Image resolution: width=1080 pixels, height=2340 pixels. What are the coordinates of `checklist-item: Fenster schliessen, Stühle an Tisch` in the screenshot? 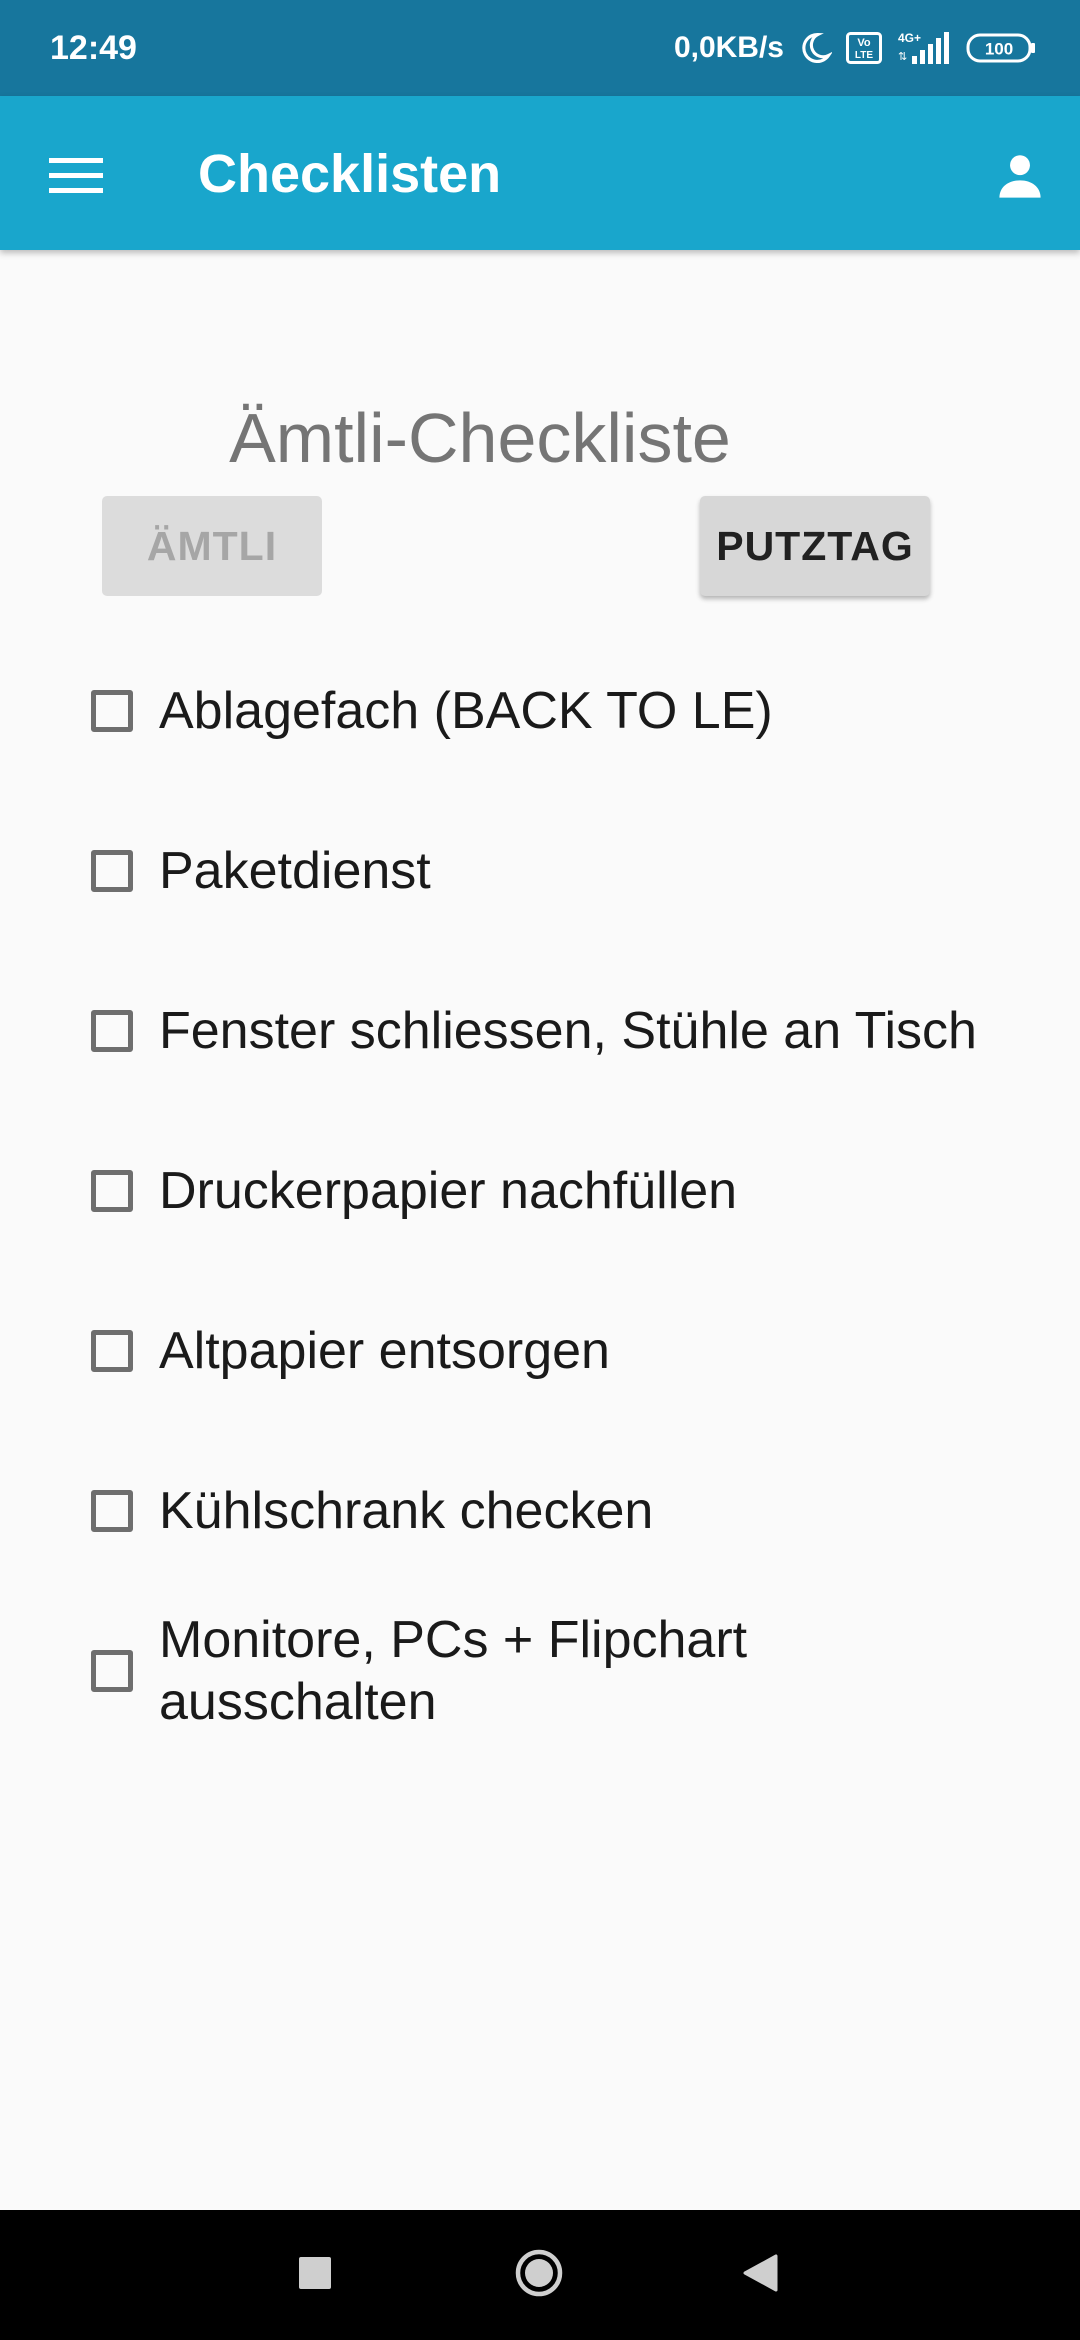 It's located at (561, 1031).